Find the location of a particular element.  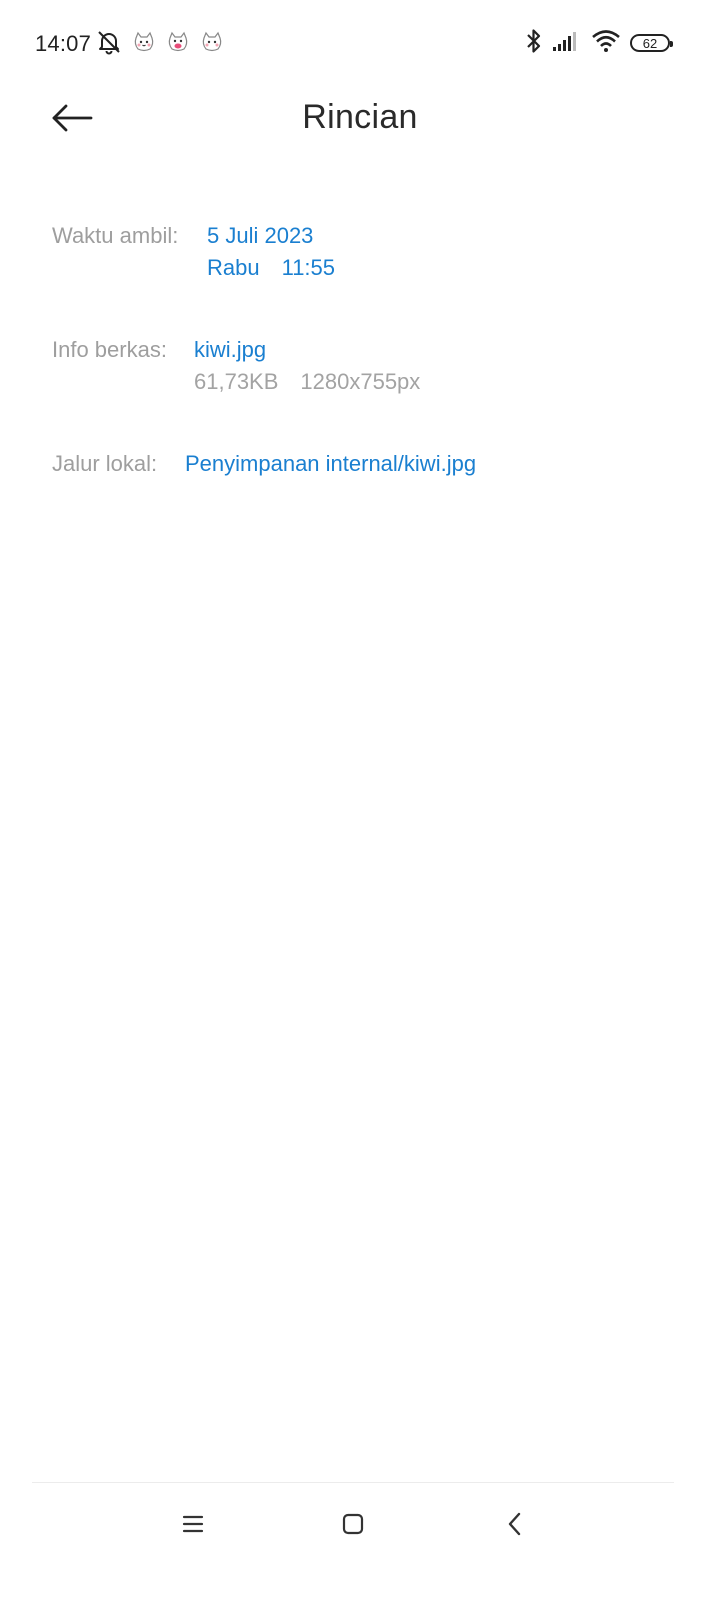

file-resolution: 1280x755px is located at coordinates (360, 381).